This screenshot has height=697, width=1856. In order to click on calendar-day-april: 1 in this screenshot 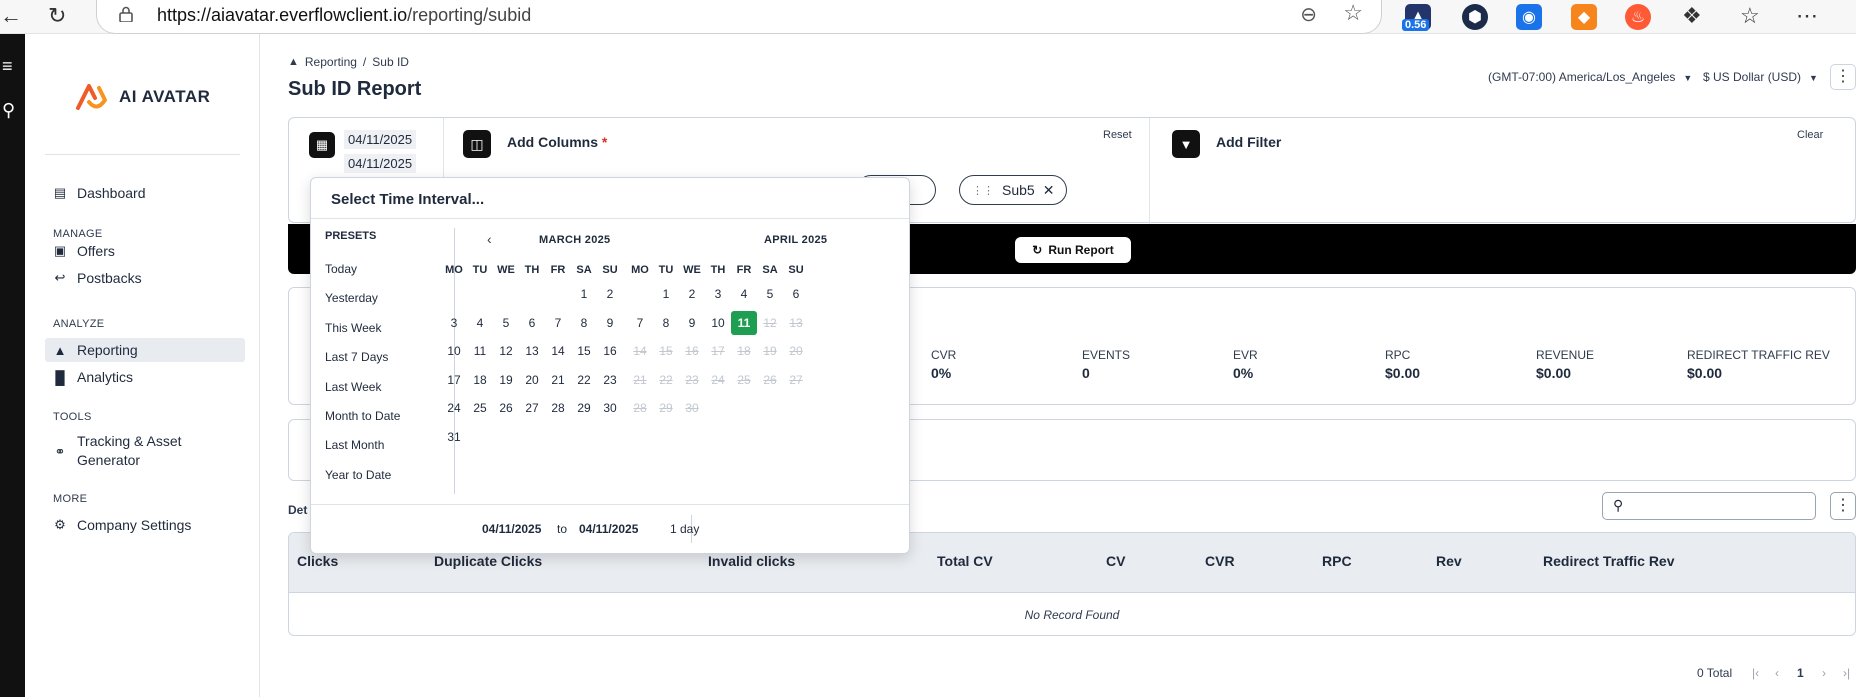, I will do `click(666, 294)`.